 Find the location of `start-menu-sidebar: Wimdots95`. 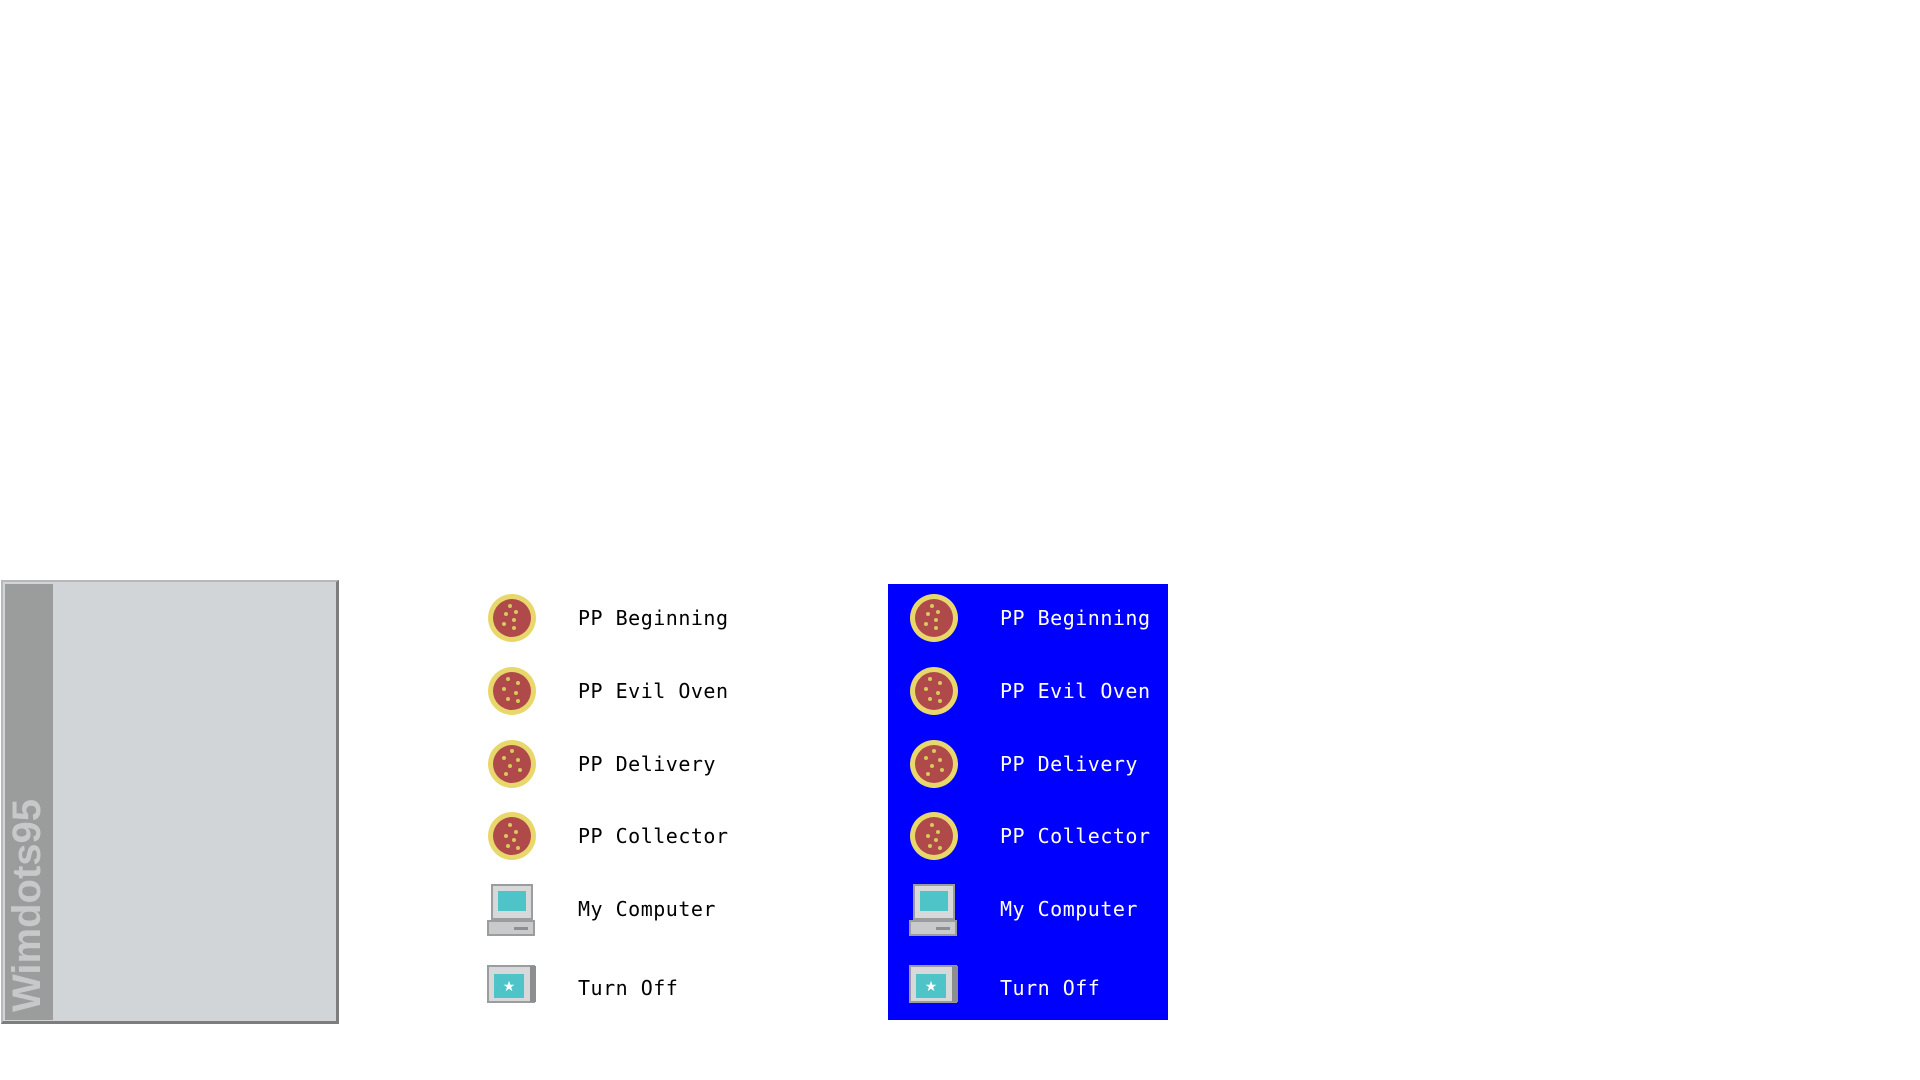

start-menu-sidebar: Wimdots95 is located at coordinates (29, 802).